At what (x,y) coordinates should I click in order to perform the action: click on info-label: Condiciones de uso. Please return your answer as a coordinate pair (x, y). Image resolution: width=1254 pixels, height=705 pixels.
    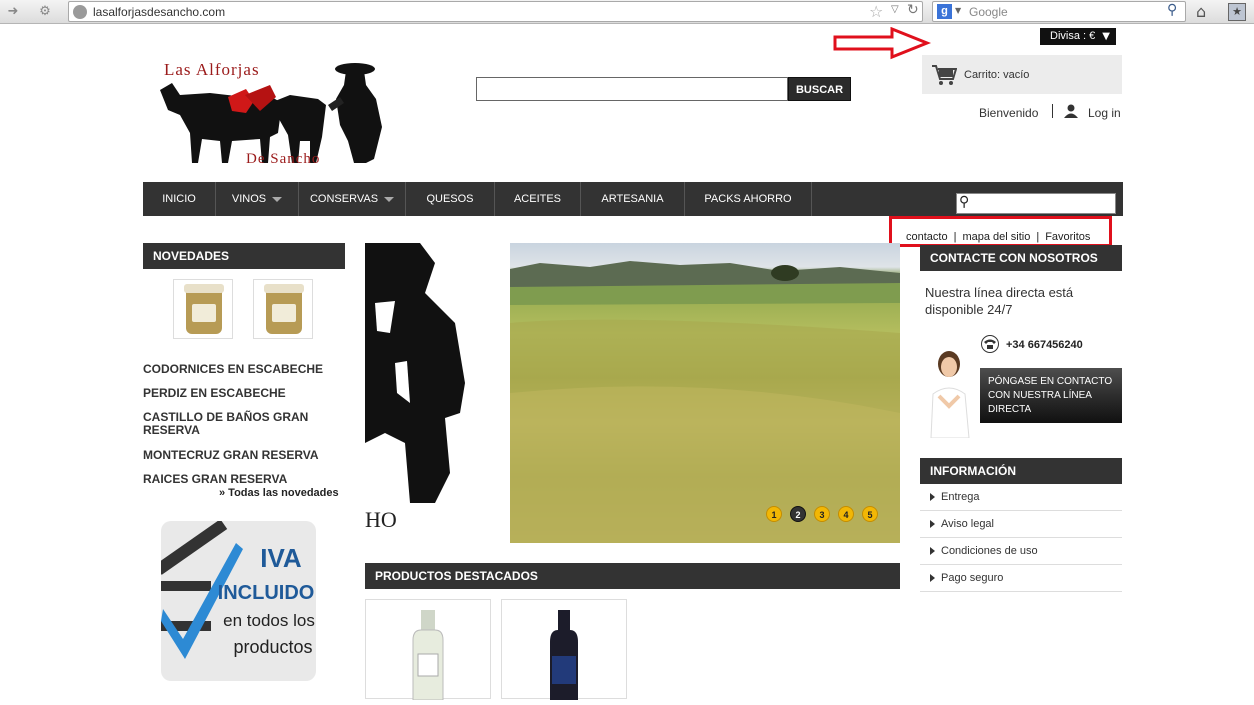
    Looking at the image, I should click on (989, 551).